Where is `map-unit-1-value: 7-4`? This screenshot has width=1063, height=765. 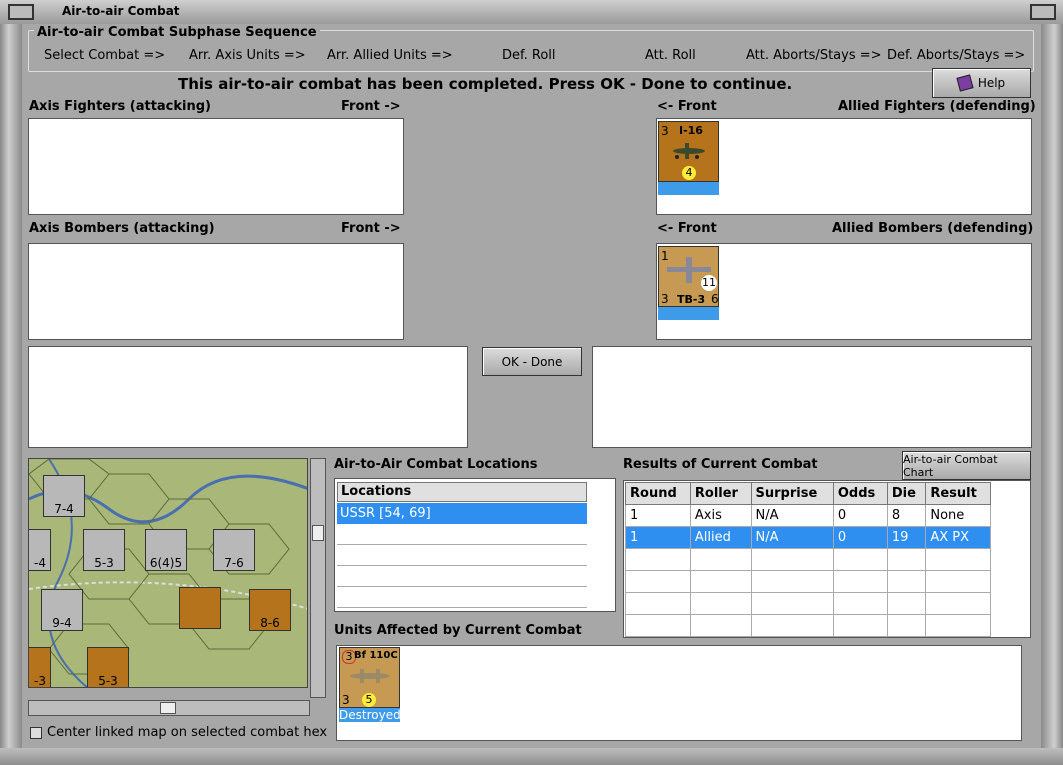 map-unit-1-value: 7-4 is located at coordinates (64, 509).